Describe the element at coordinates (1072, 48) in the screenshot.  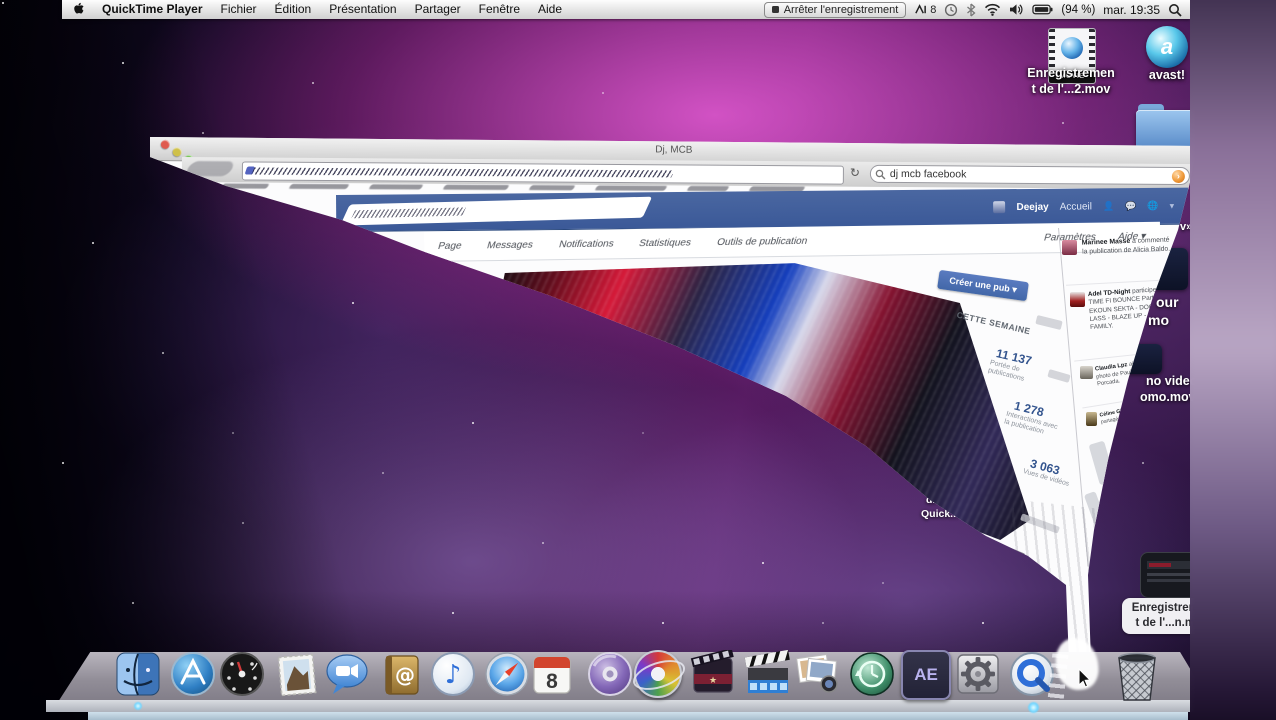
I see `quicktime-logo-icon` at that location.